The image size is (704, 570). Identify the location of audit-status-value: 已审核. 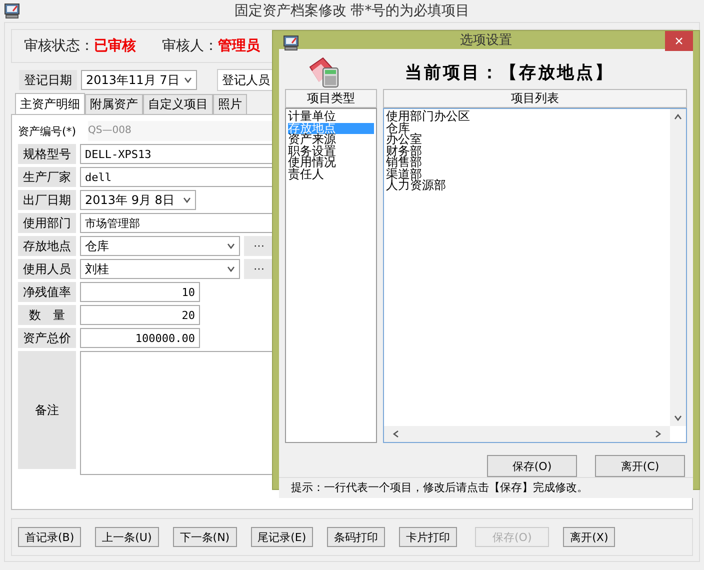
(115, 46).